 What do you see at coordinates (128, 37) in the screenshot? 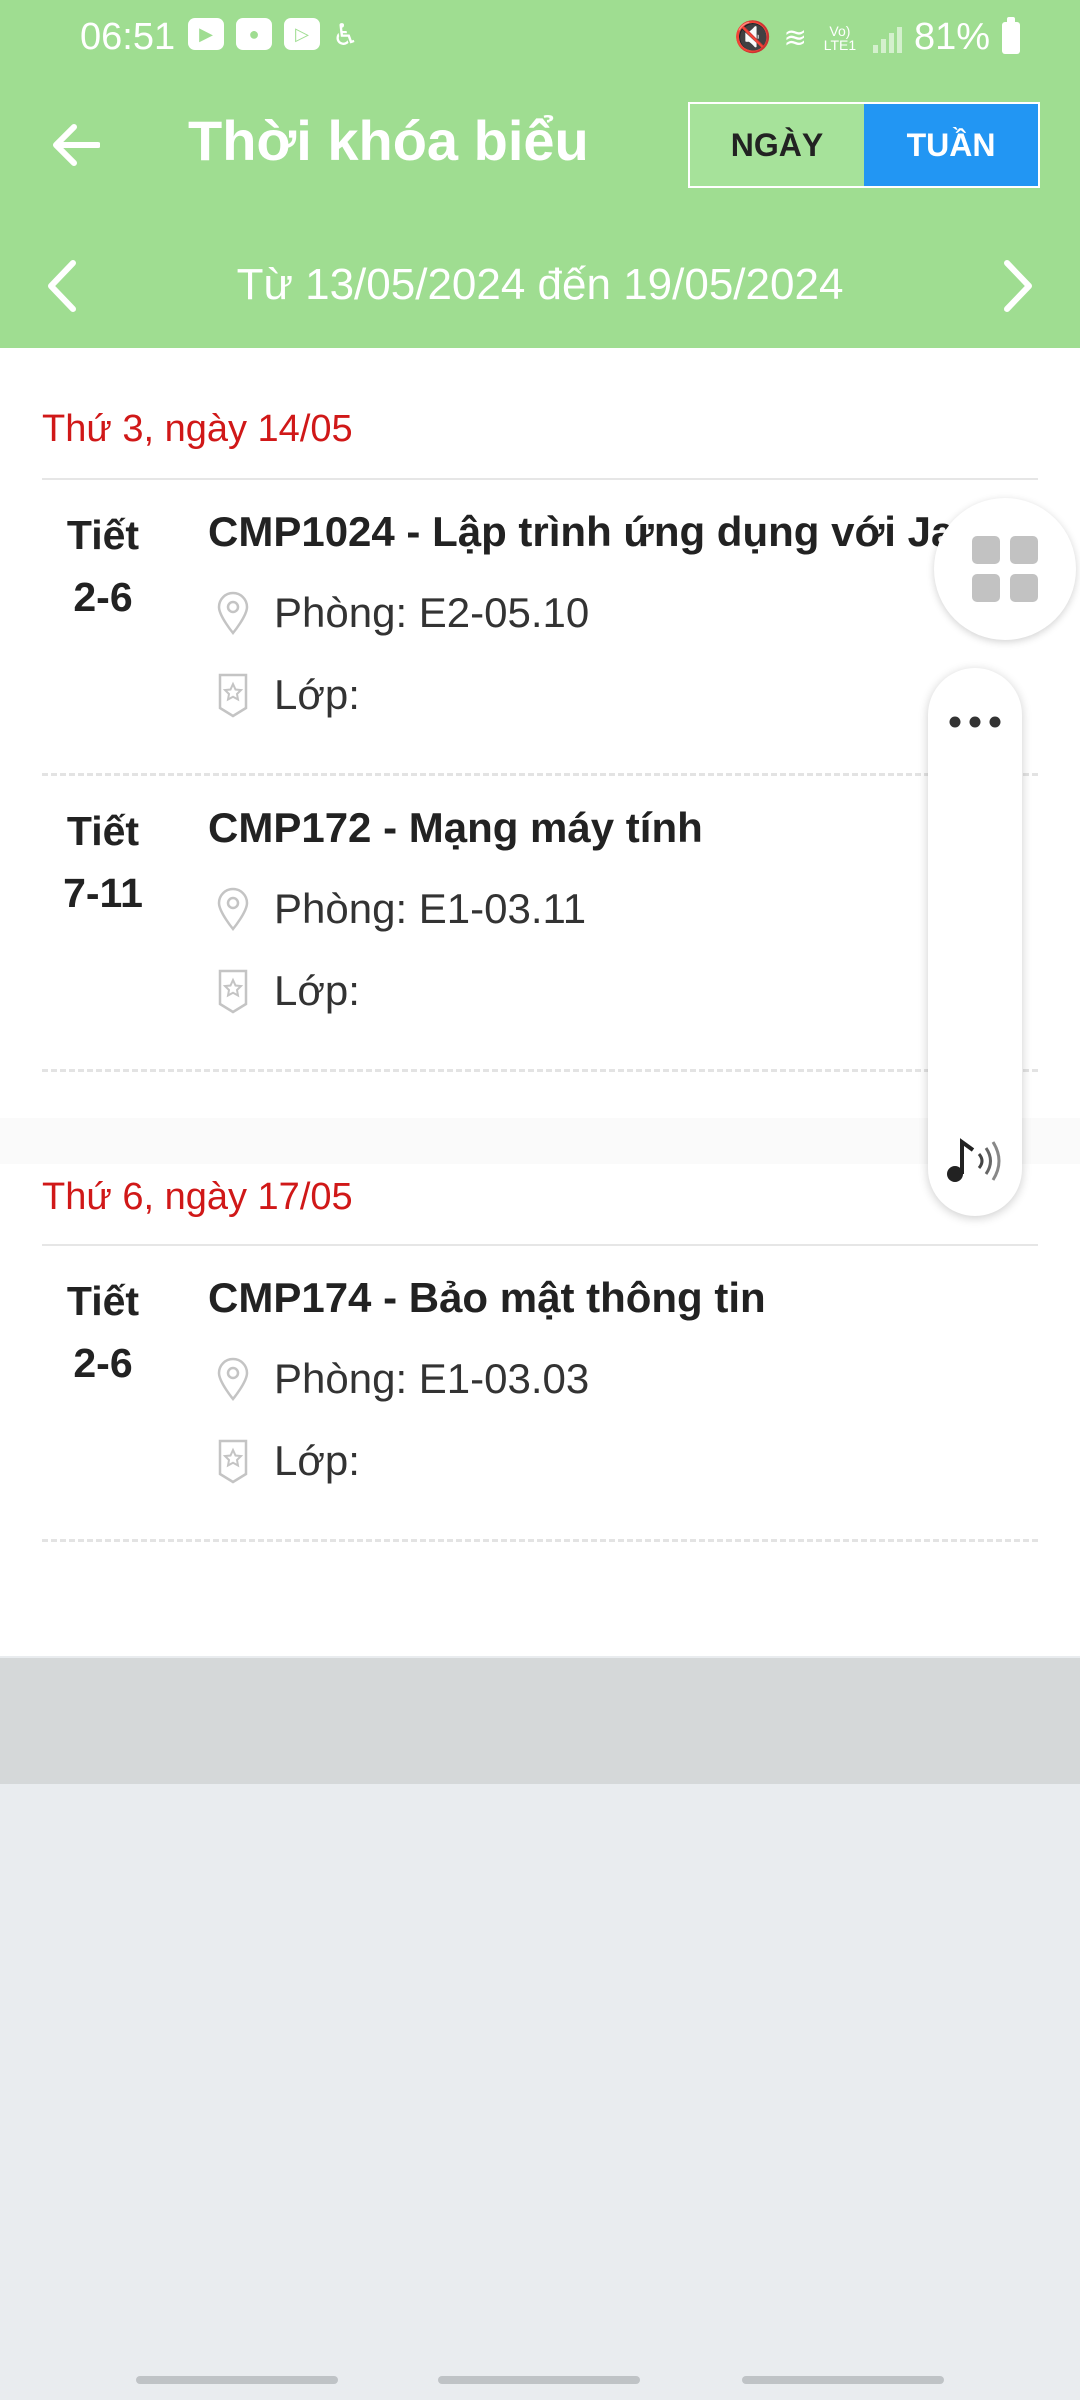
I see `status-time: 06:51` at bounding box center [128, 37].